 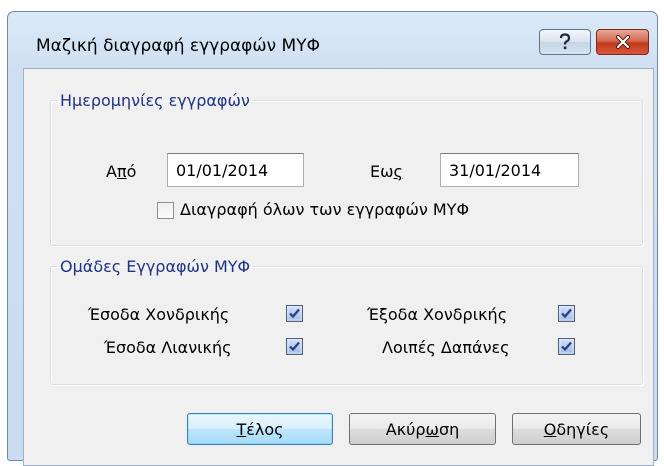 I want to click on other-expenses-label: Λοιπές Δαπάνες, so click(x=446, y=347).